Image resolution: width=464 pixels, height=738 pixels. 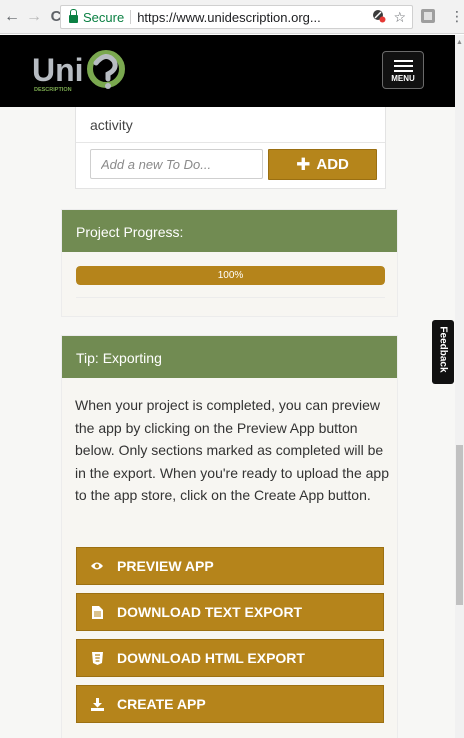 What do you see at coordinates (161, 704) in the screenshot?
I see `button-label: CREATE APP` at bounding box center [161, 704].